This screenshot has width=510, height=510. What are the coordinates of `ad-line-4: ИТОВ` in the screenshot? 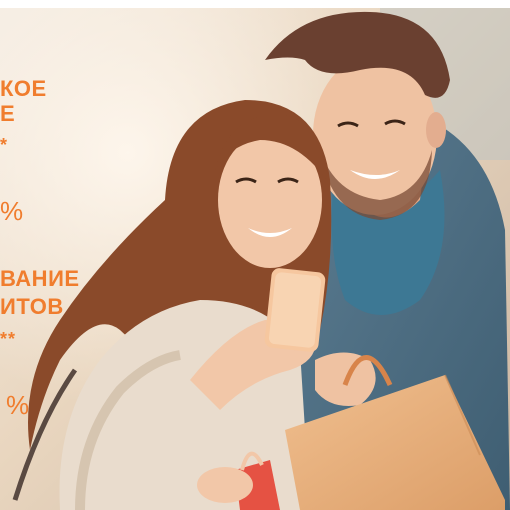 It's located at (32, 306).